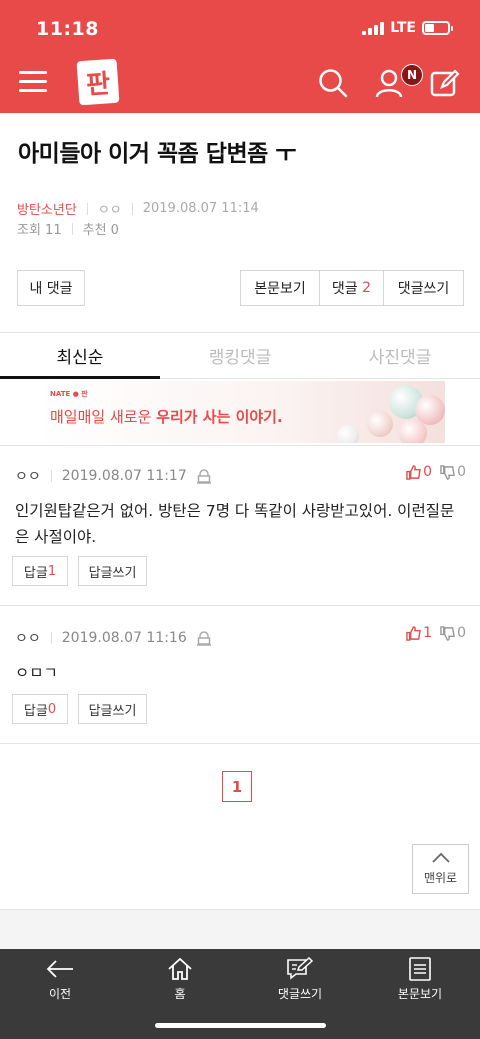  What do you see at coordinates (47, 208) in the screenshot?
I see `post-category: 방탄소년단` at bounding box center [47, 208].